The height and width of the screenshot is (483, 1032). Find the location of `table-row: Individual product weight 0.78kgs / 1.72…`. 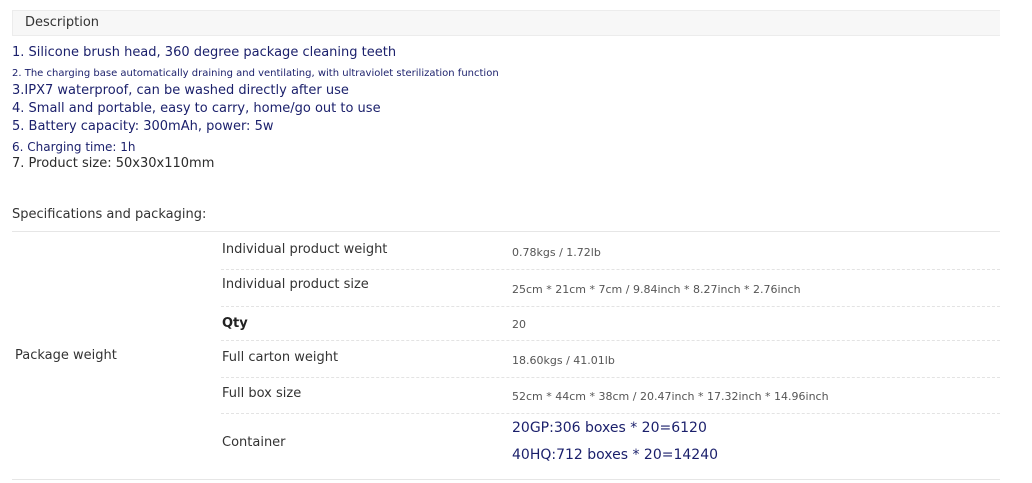

table-row: Individual product weight 0.78kgs / 1.72… is located at coordinates (610, 251).